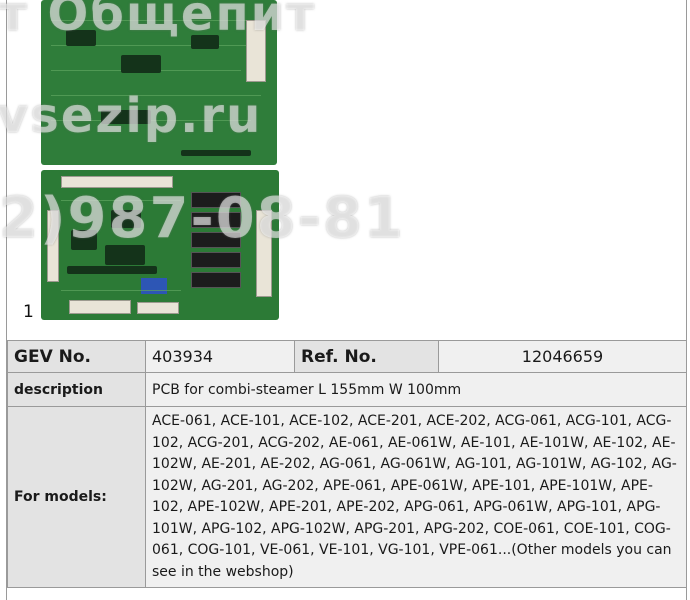 Image resolution: width=690 pixels, height=600 pixels. I want to click on ref-label: Ref. No., so click(366, 356).